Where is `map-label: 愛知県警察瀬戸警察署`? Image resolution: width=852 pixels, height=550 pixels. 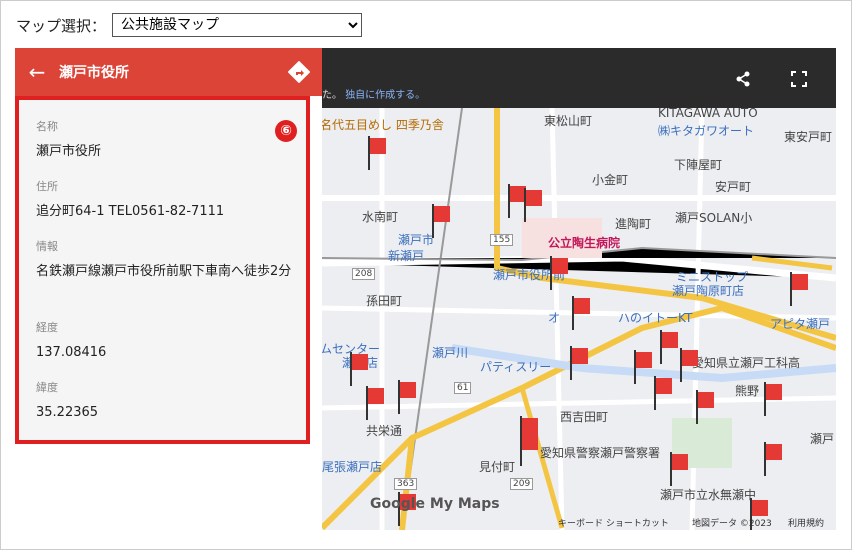 map-label: 愛知県警察瀬戸警察署 is located at coordinates (600, 453).